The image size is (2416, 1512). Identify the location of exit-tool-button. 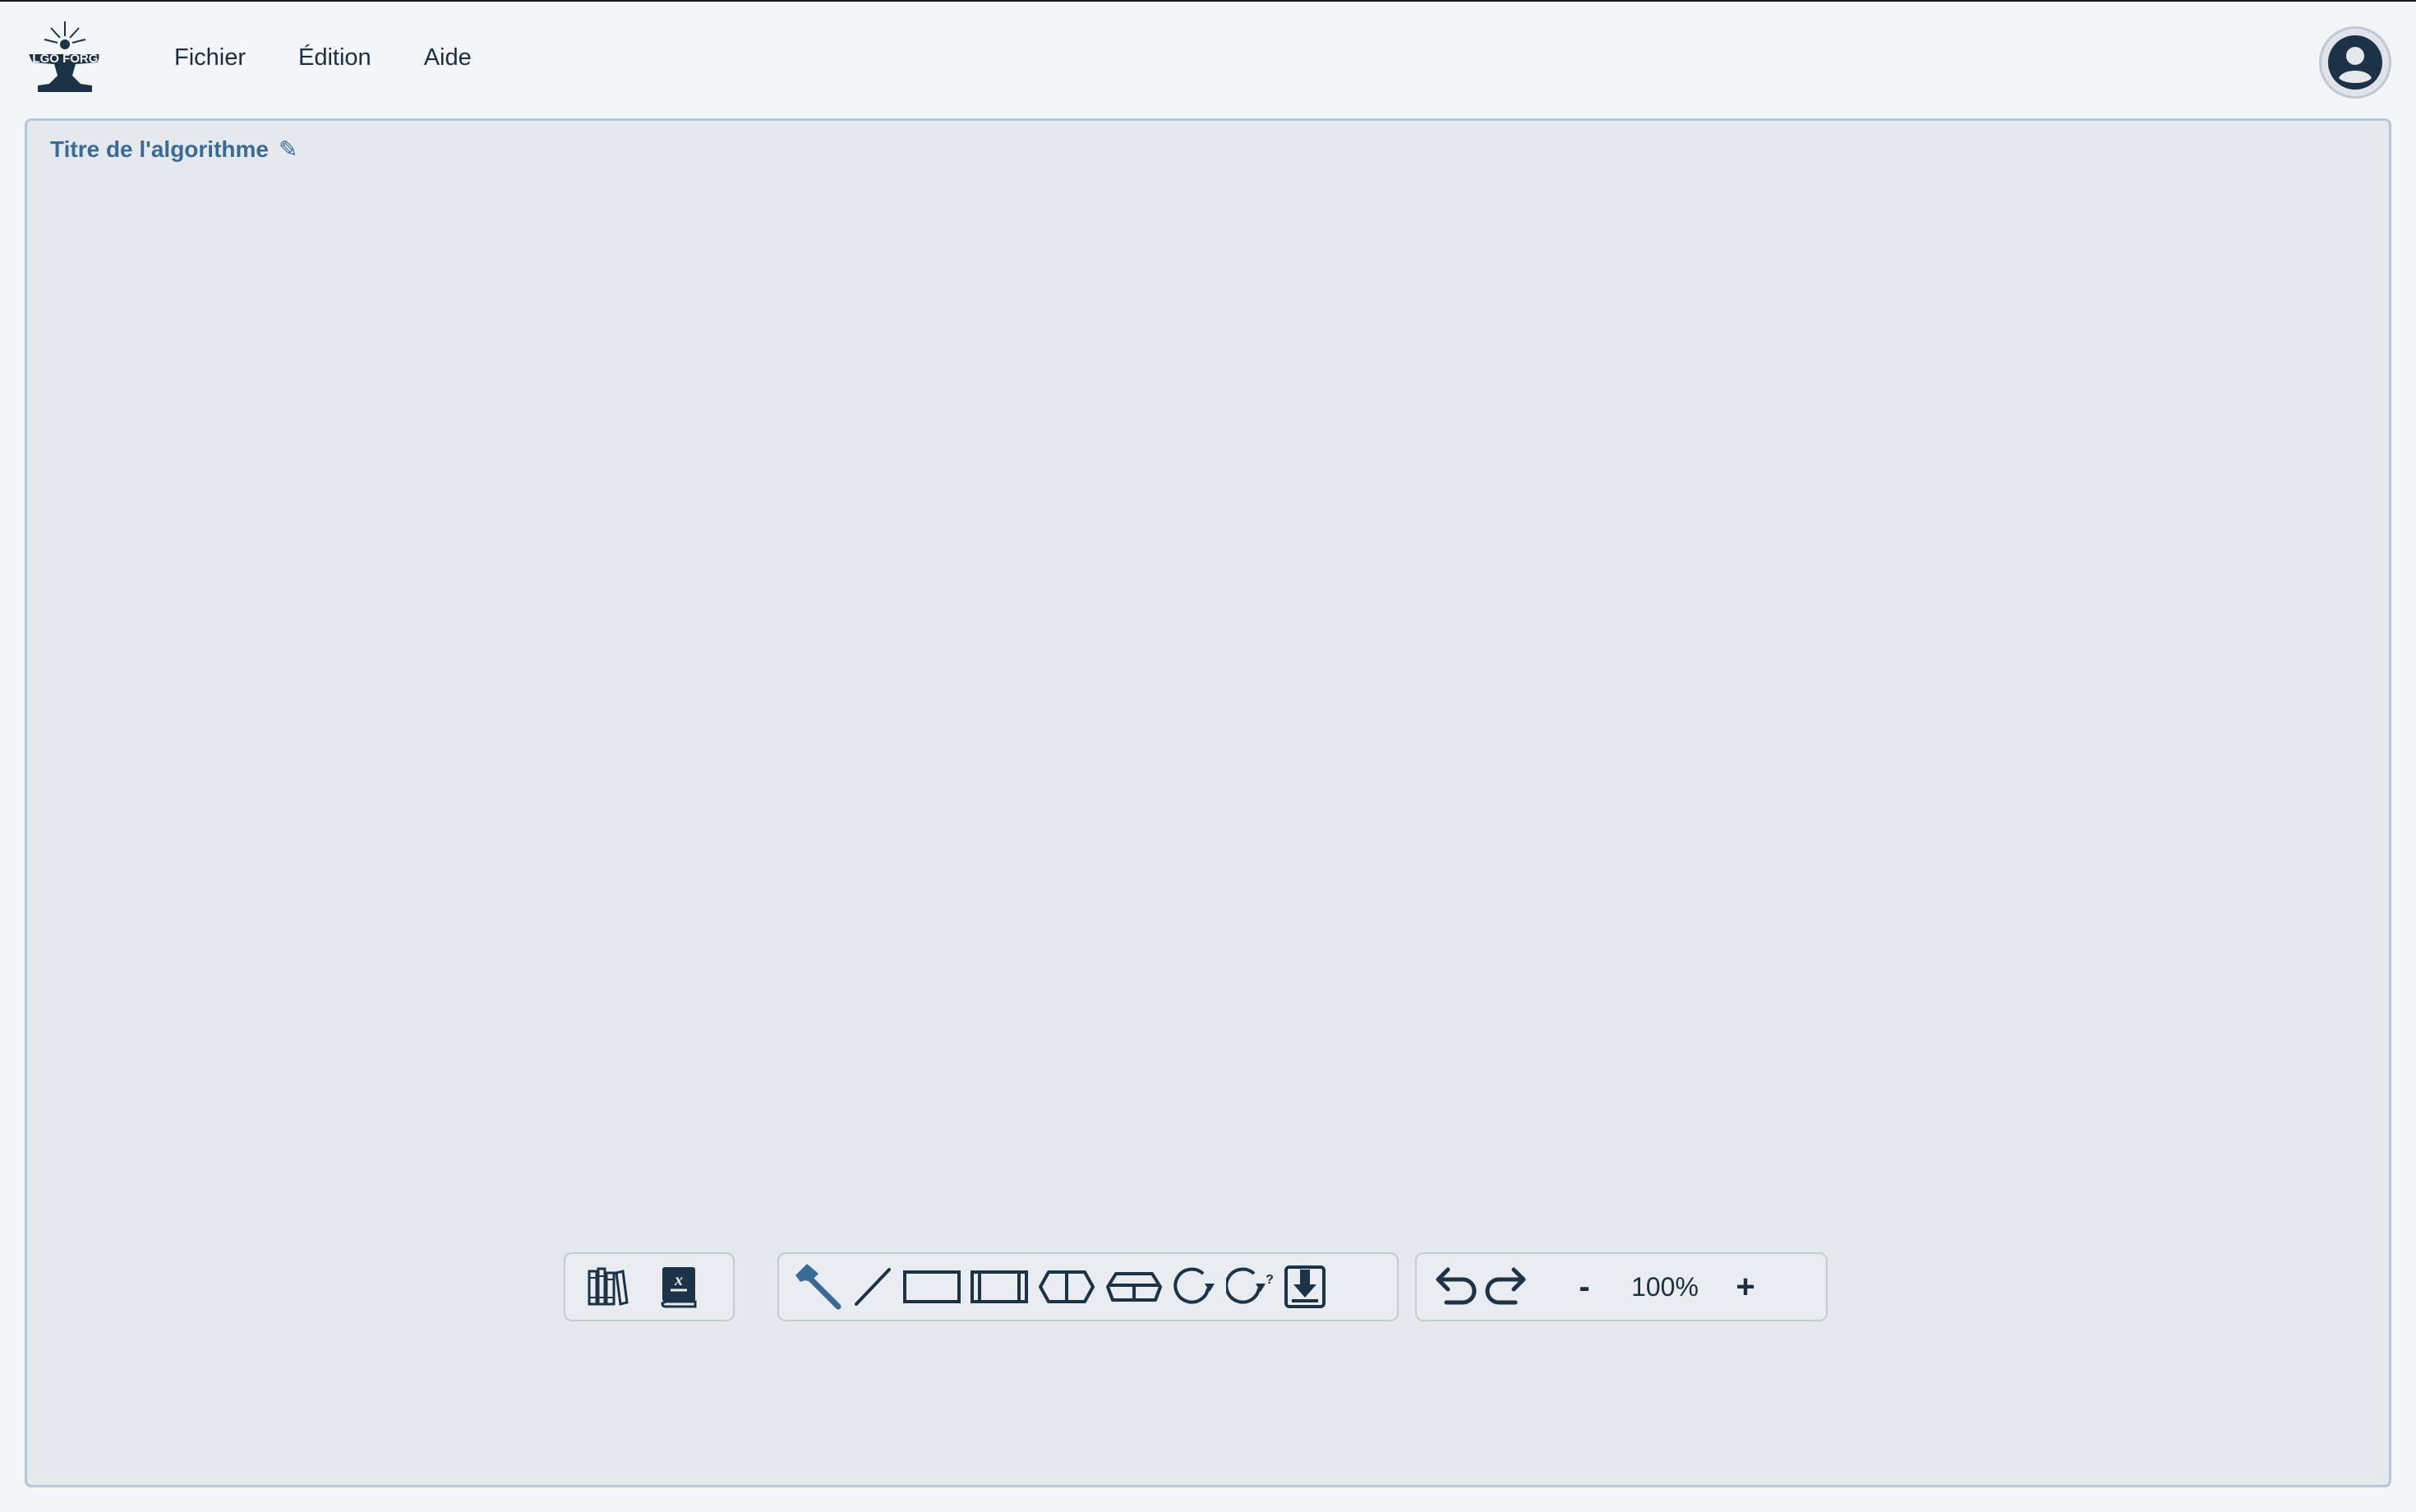
(1305, 1287).